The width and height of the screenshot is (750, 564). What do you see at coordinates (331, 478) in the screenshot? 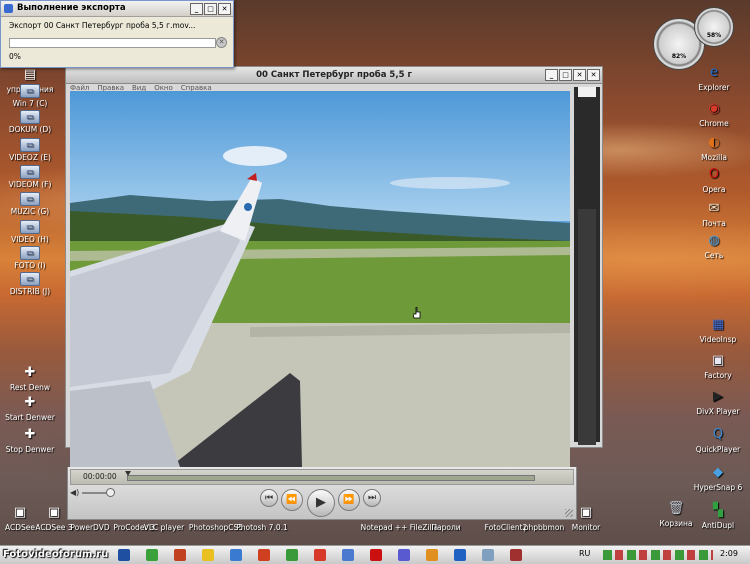
I see `timeline-track` at bounding box center [331, 478].